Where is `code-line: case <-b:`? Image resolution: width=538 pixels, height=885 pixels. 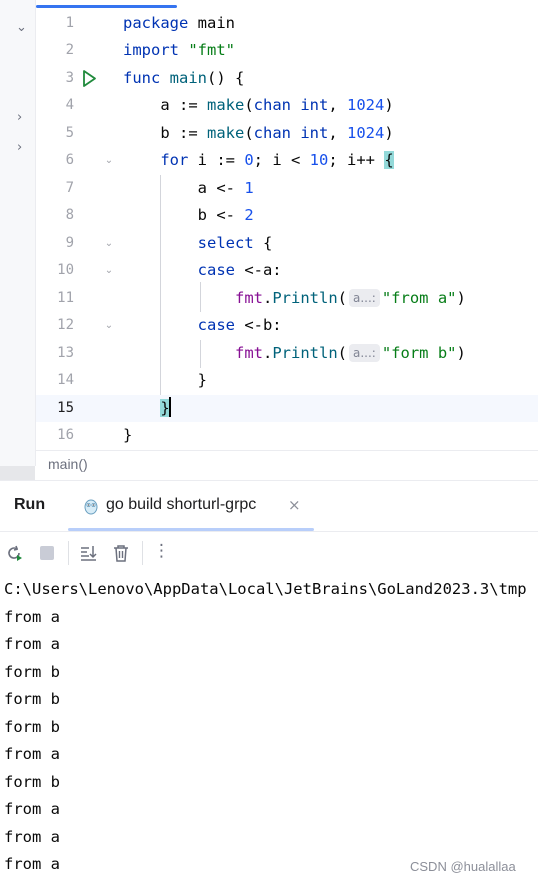
code-line: case <-b: is located at coordinates (202, 325).